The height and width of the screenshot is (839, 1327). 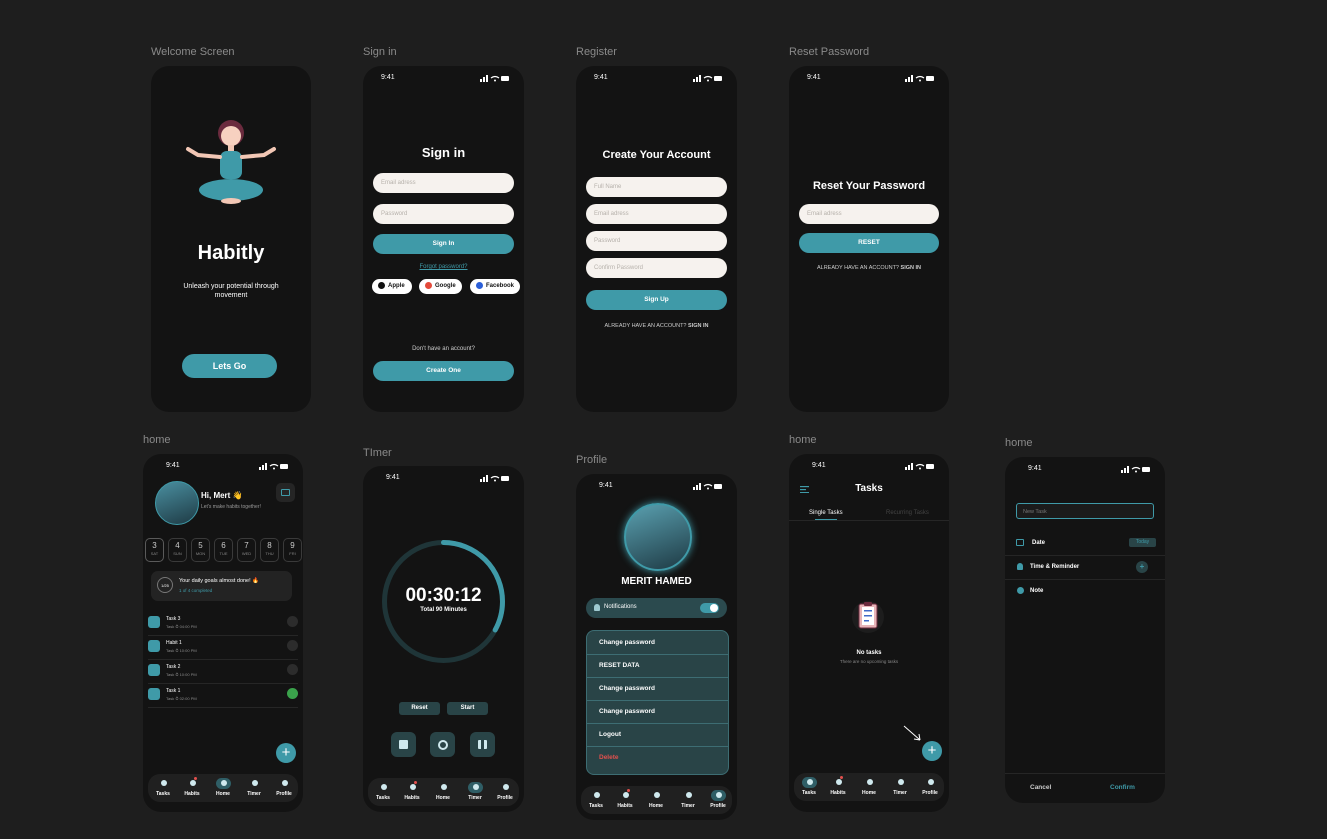 I want to click on day-item: 3 SAT, so click(x=154, y=550).